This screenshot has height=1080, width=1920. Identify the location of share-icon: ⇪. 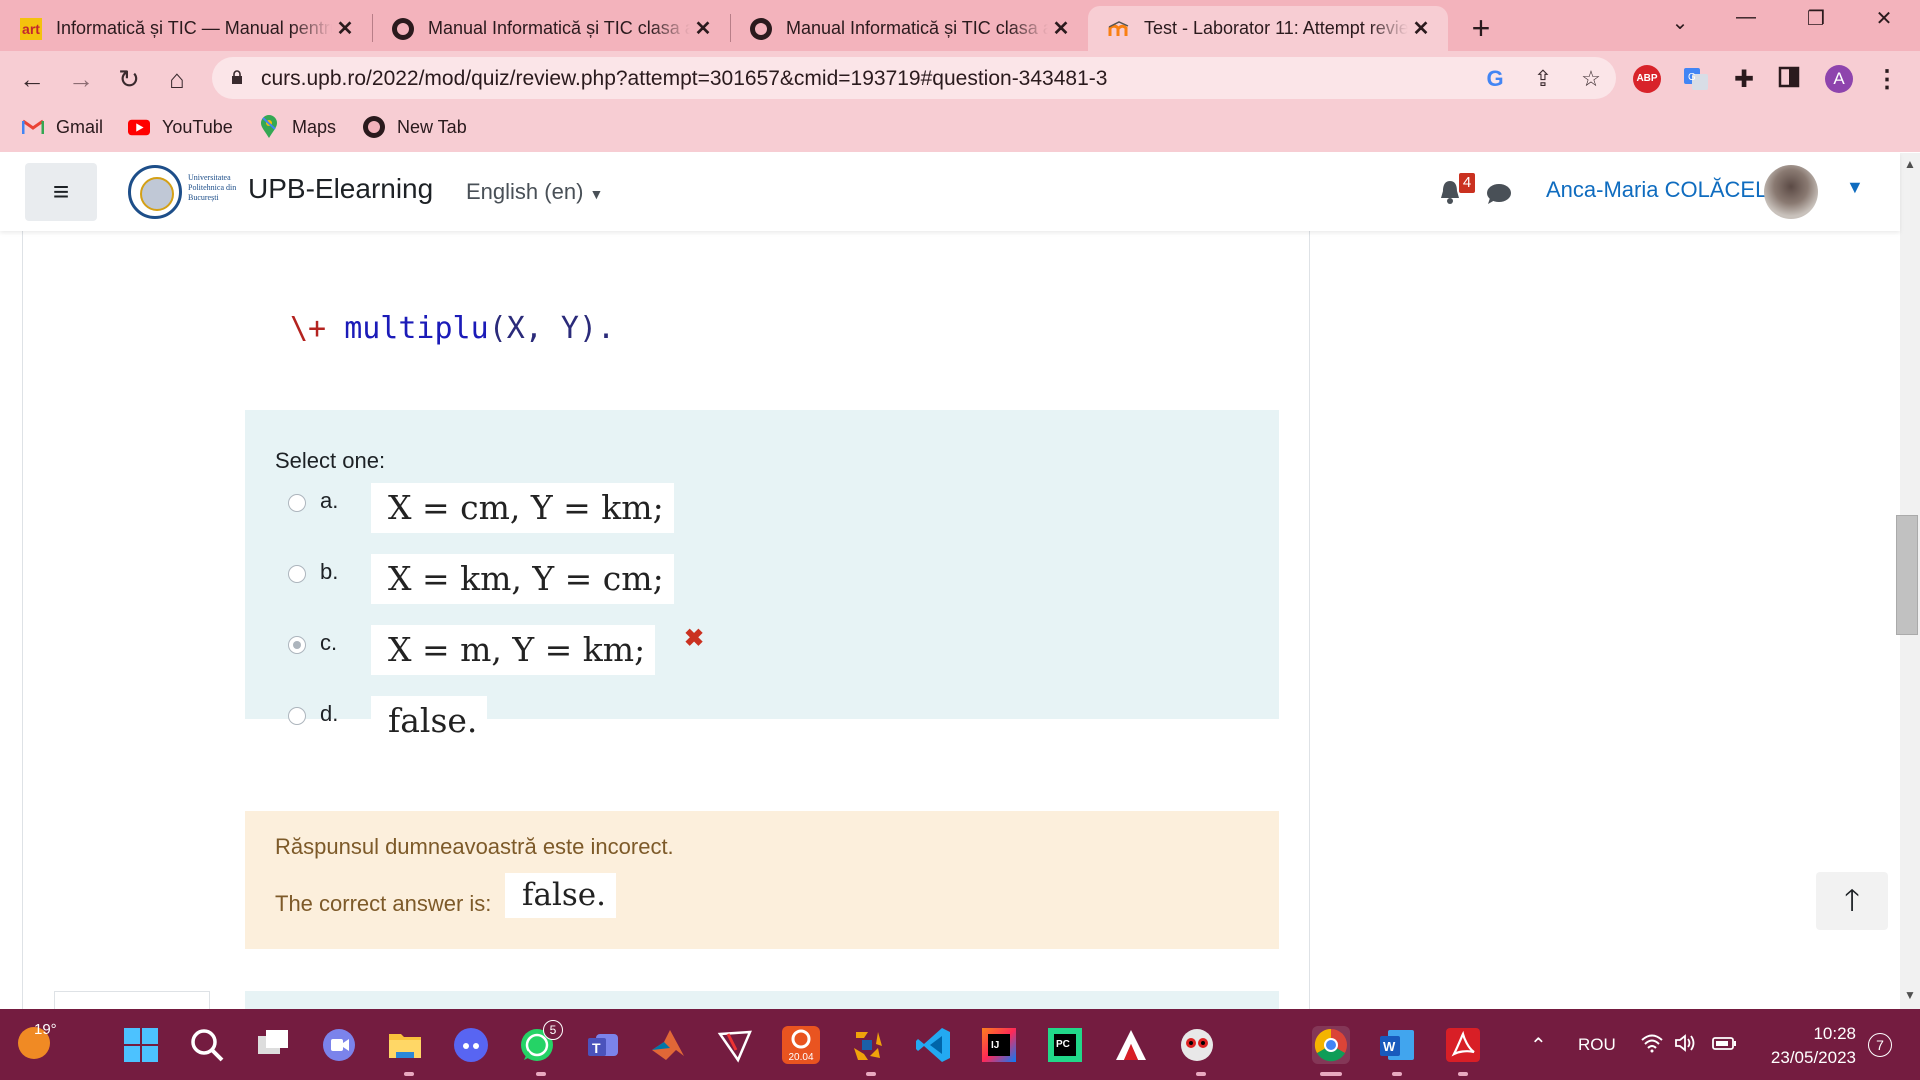
(1543, 79).